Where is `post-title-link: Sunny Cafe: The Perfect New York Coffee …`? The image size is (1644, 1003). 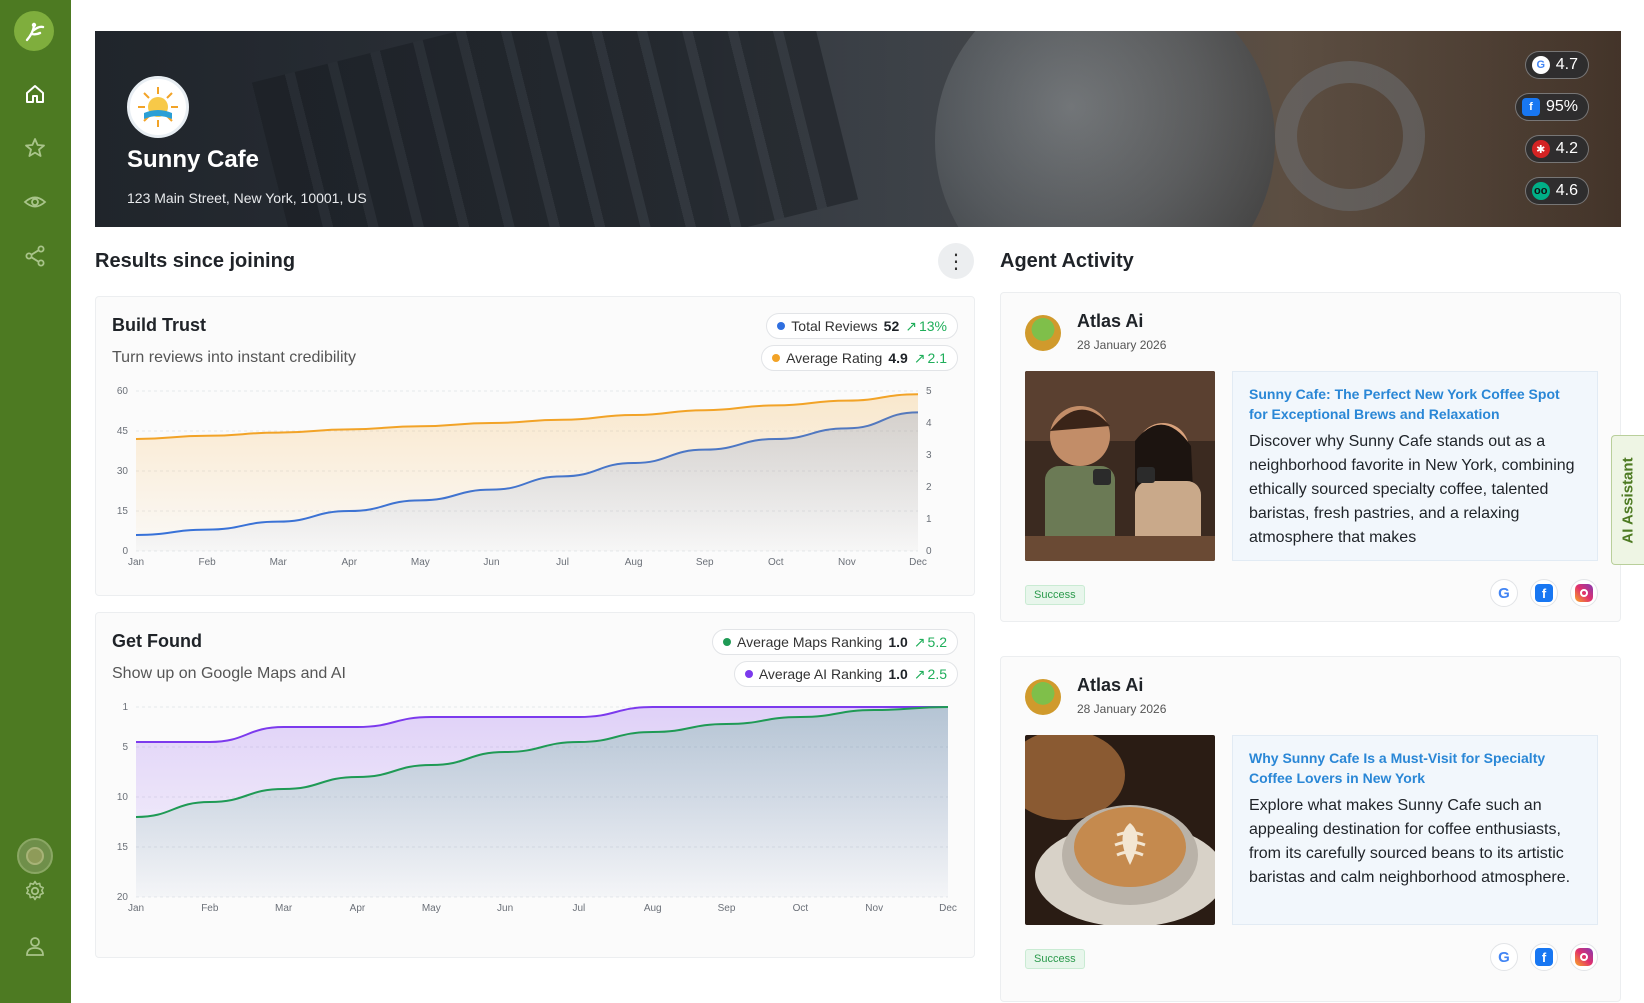 post-title-link: Sunny Cafe: The Perfect New York Coffee … is located at coordinates (1415, 404).